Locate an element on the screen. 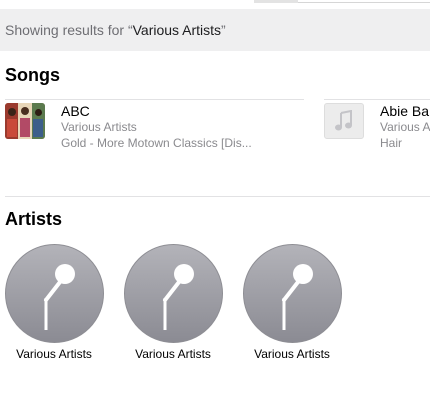 This screenshot has width=430, height=402. search-query: Various Artists is located at coordinates (177, 30).